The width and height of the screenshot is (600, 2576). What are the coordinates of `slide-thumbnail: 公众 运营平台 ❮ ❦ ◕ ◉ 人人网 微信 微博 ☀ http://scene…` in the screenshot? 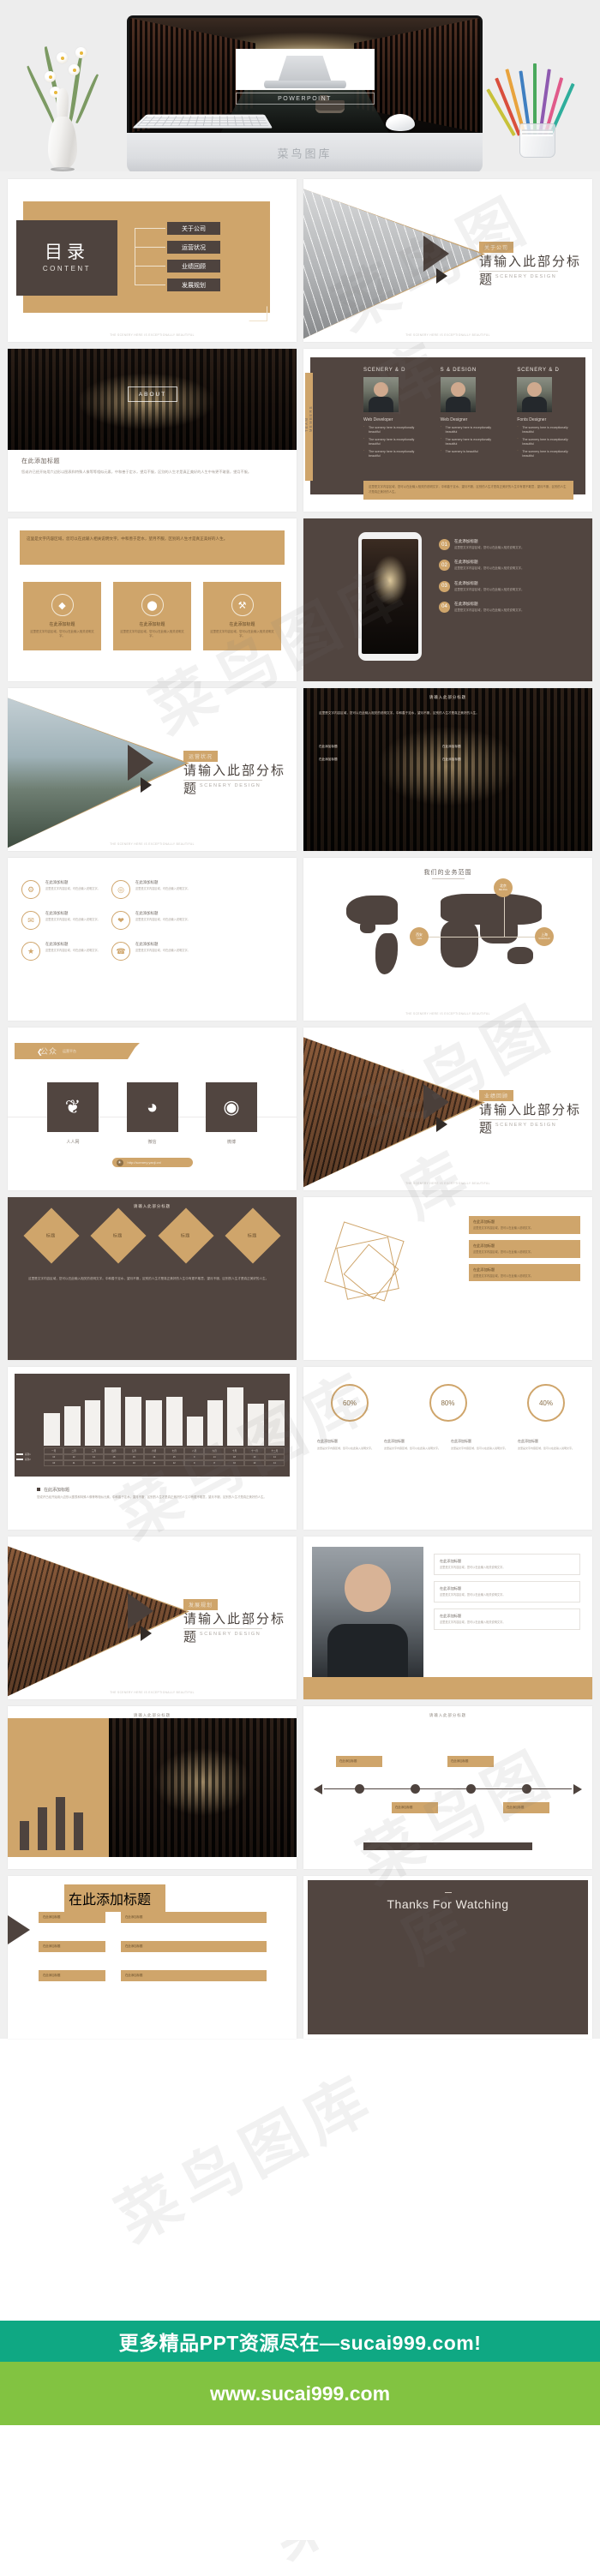 It's located at (152, 1108).